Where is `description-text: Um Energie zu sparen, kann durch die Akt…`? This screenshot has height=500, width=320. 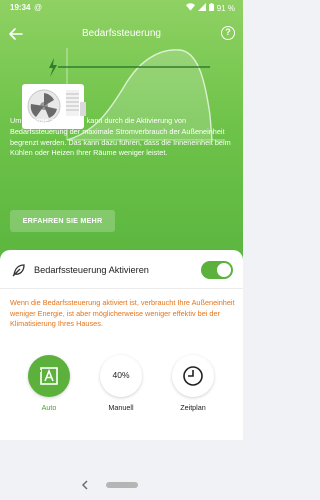 description-text: Um Energie zu sparen, kann durch die Akt… is located at coordinates (120, 137).